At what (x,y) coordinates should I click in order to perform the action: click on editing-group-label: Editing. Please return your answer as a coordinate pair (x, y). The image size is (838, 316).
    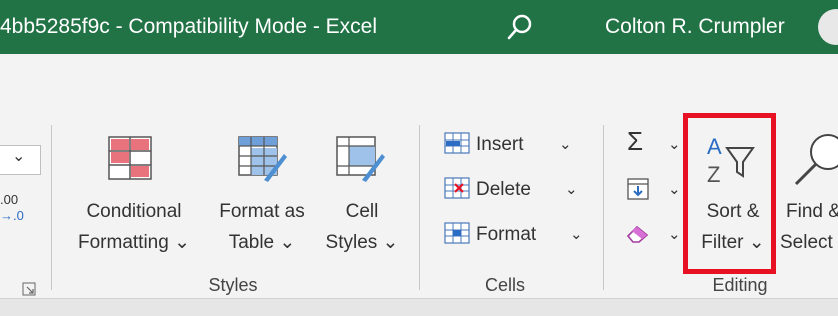
    Looking at the image, I should click on (740, 285).